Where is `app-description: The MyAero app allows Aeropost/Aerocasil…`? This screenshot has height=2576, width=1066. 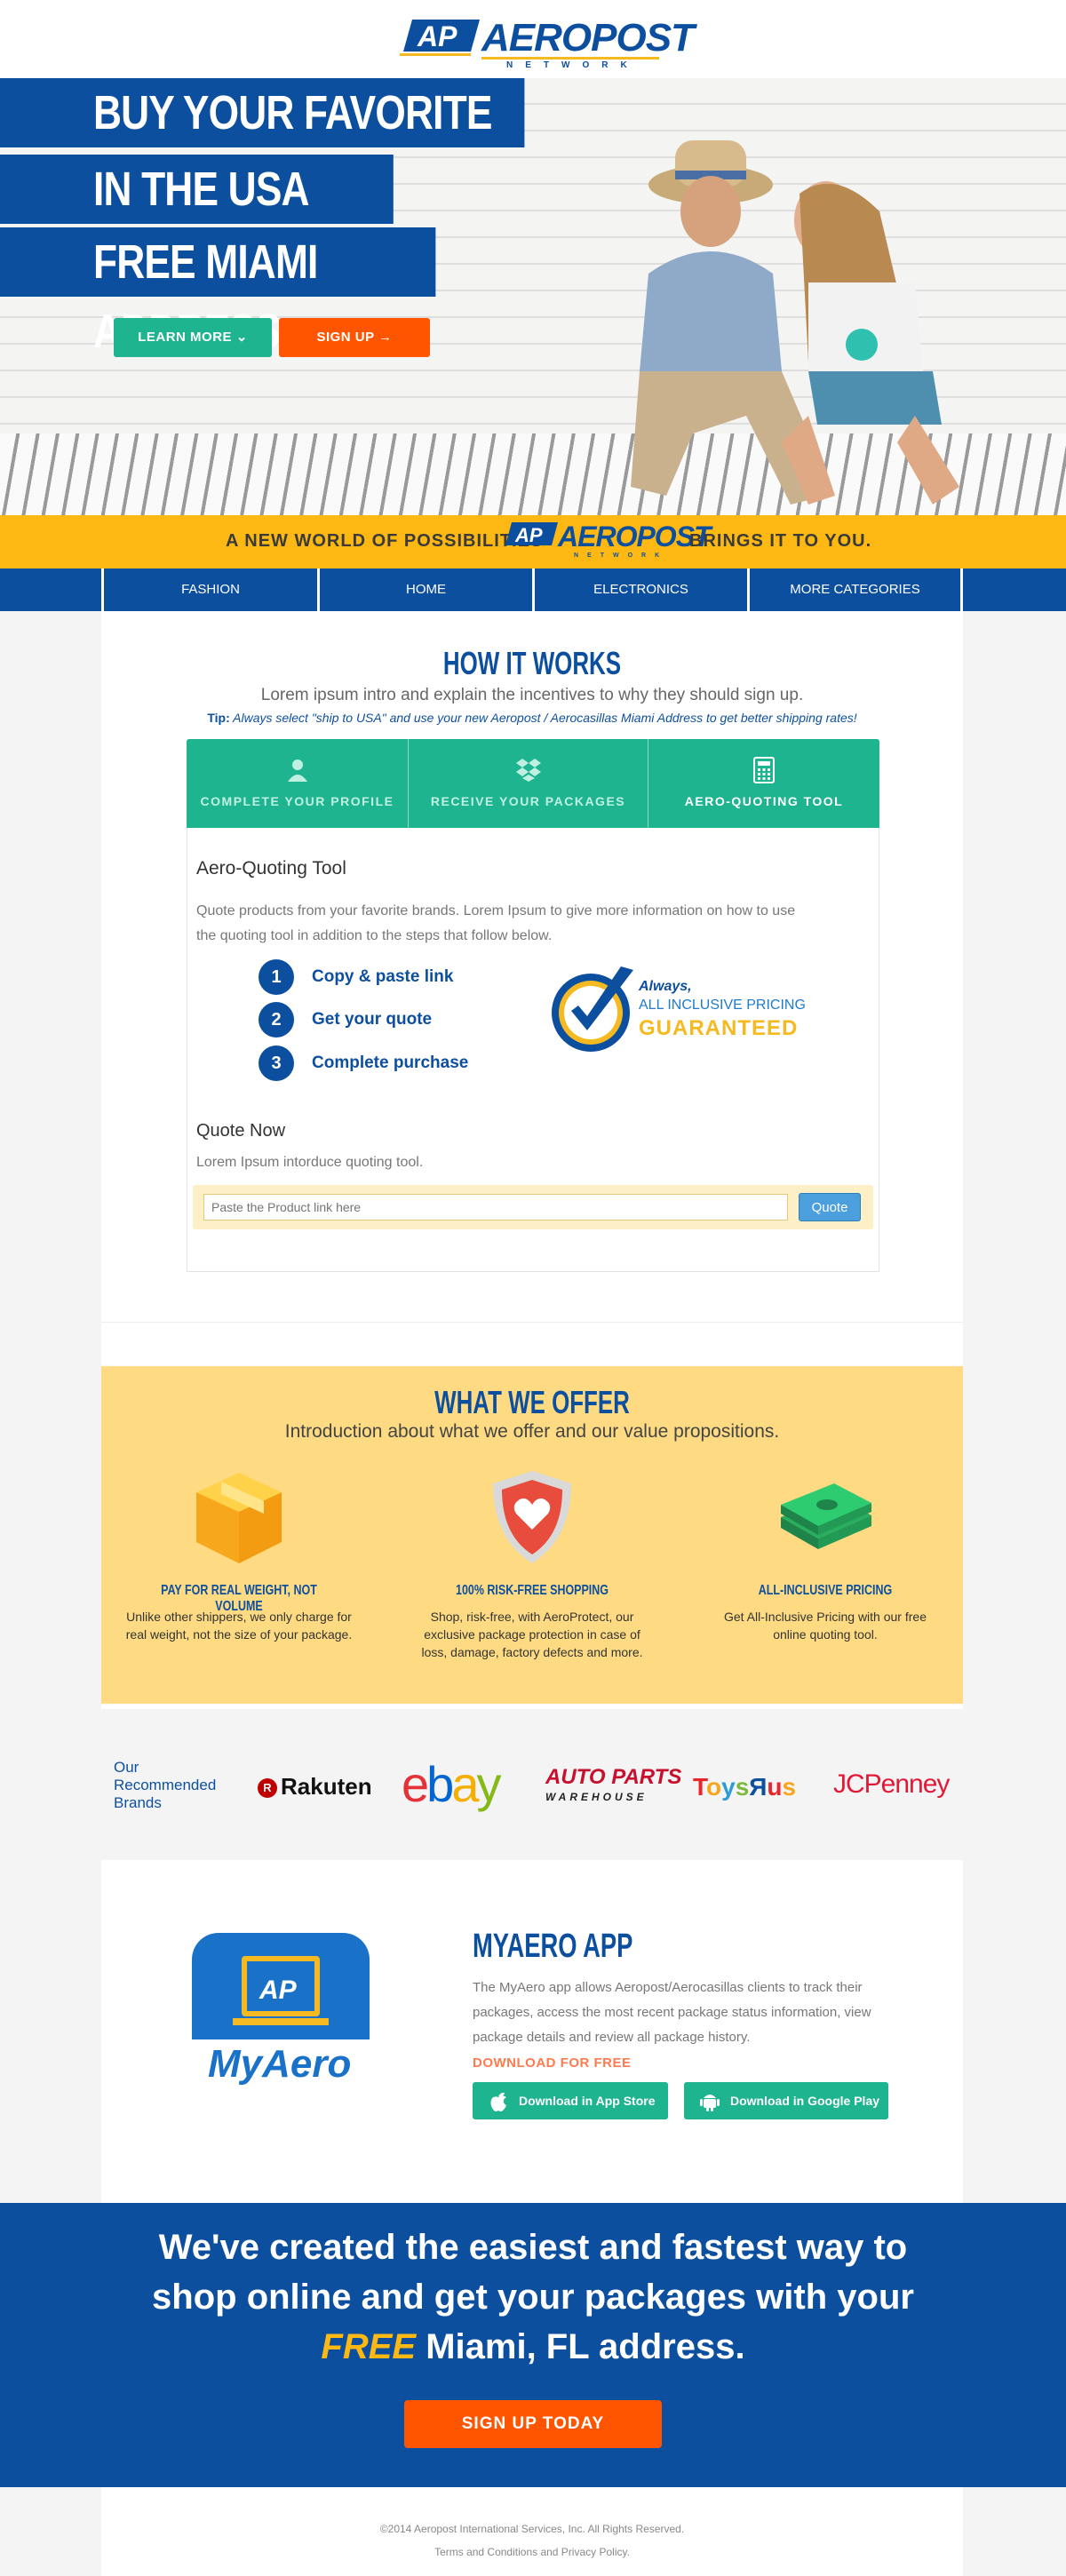 app-description: The MyAero app allows Aeropost/Aerocasil… is located at coordinates (672, 2012).